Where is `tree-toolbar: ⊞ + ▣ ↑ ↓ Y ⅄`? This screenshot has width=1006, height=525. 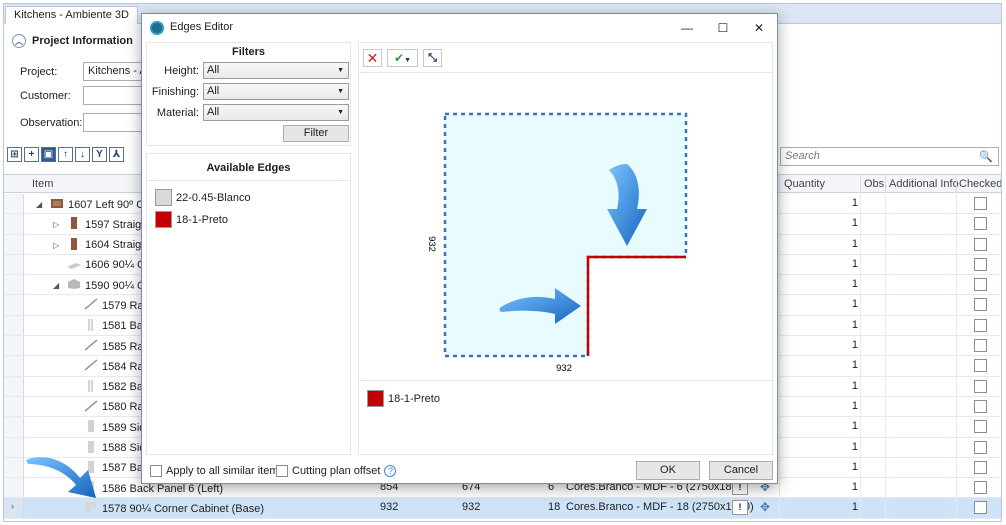
tree-toolbar: ⊞ + ▣ ↑ ↓ Y ⅄ is located at coordinates (65, 154).